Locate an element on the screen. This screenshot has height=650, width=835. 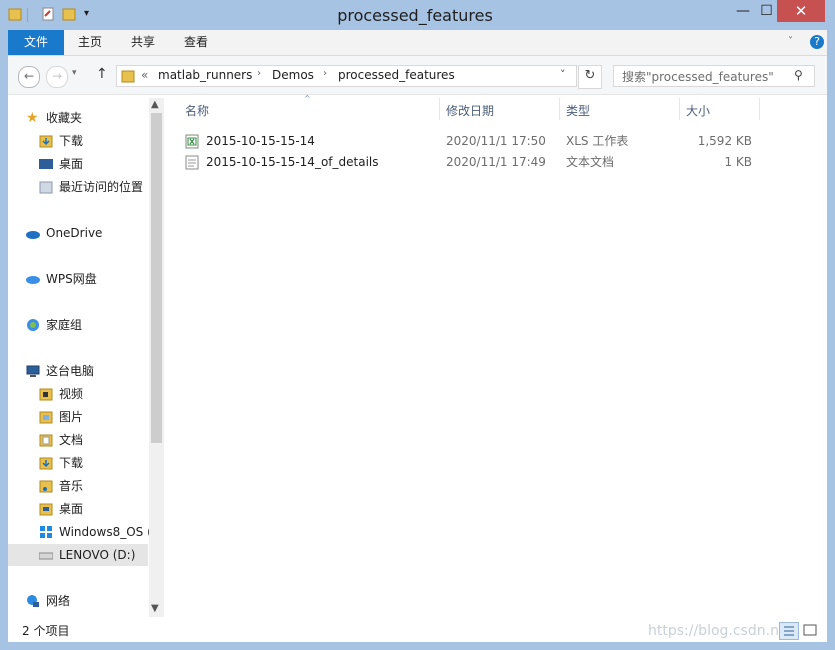
item-count: 2 个项目 is located at coordinates (46, 631).